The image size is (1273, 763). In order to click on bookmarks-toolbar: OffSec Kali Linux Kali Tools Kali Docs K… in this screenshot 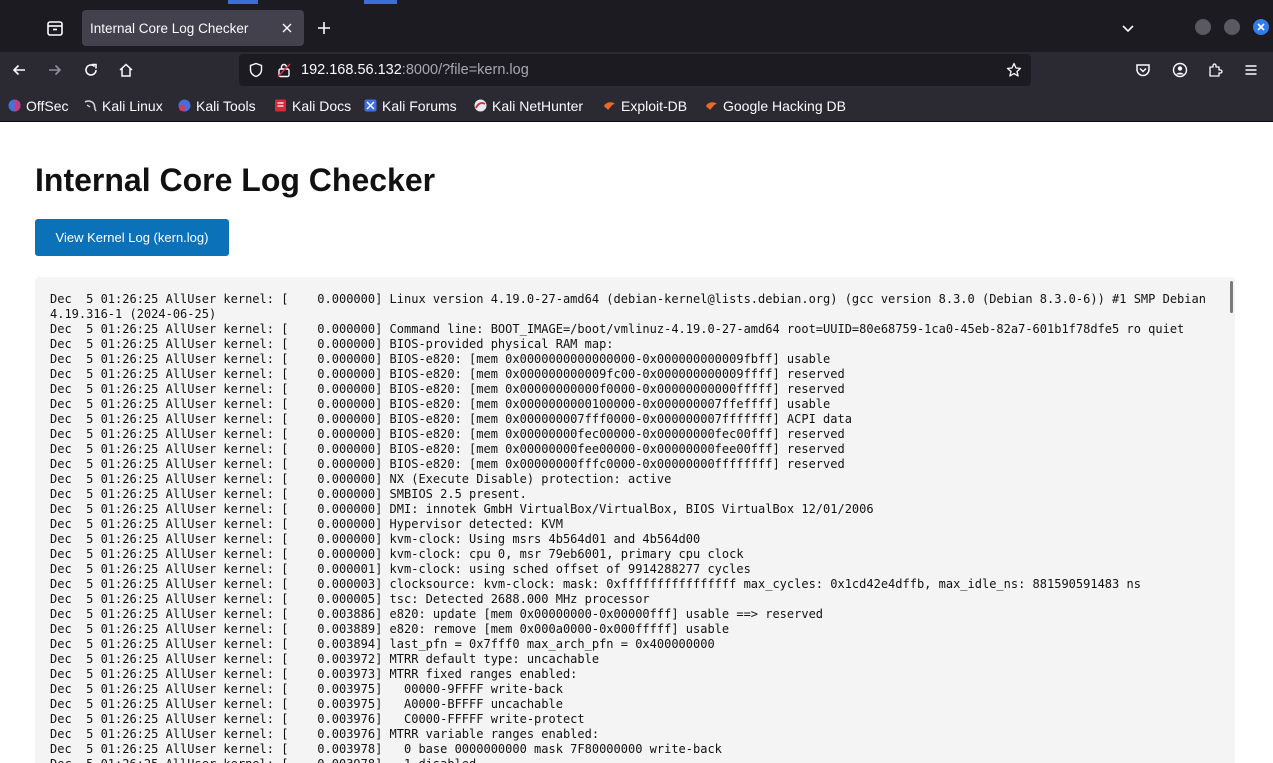, I will do `click(636, 106)`.